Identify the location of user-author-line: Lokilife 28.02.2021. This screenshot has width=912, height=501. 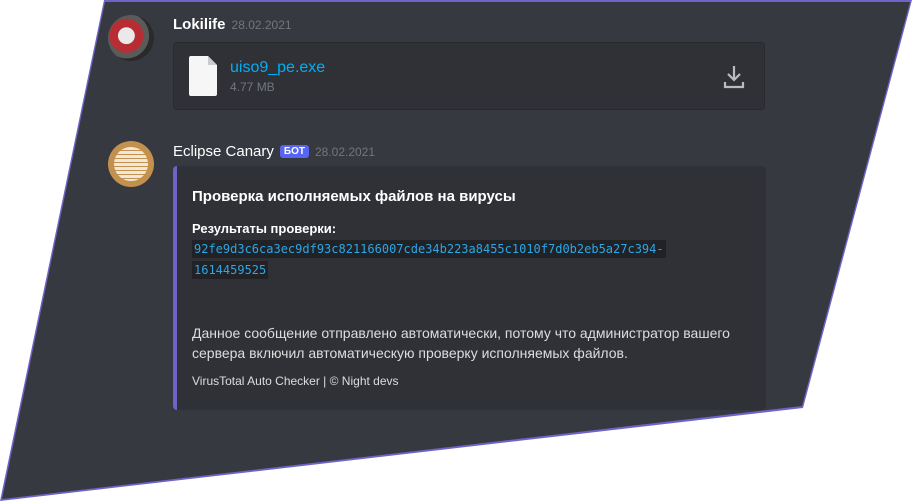
(232, 24).